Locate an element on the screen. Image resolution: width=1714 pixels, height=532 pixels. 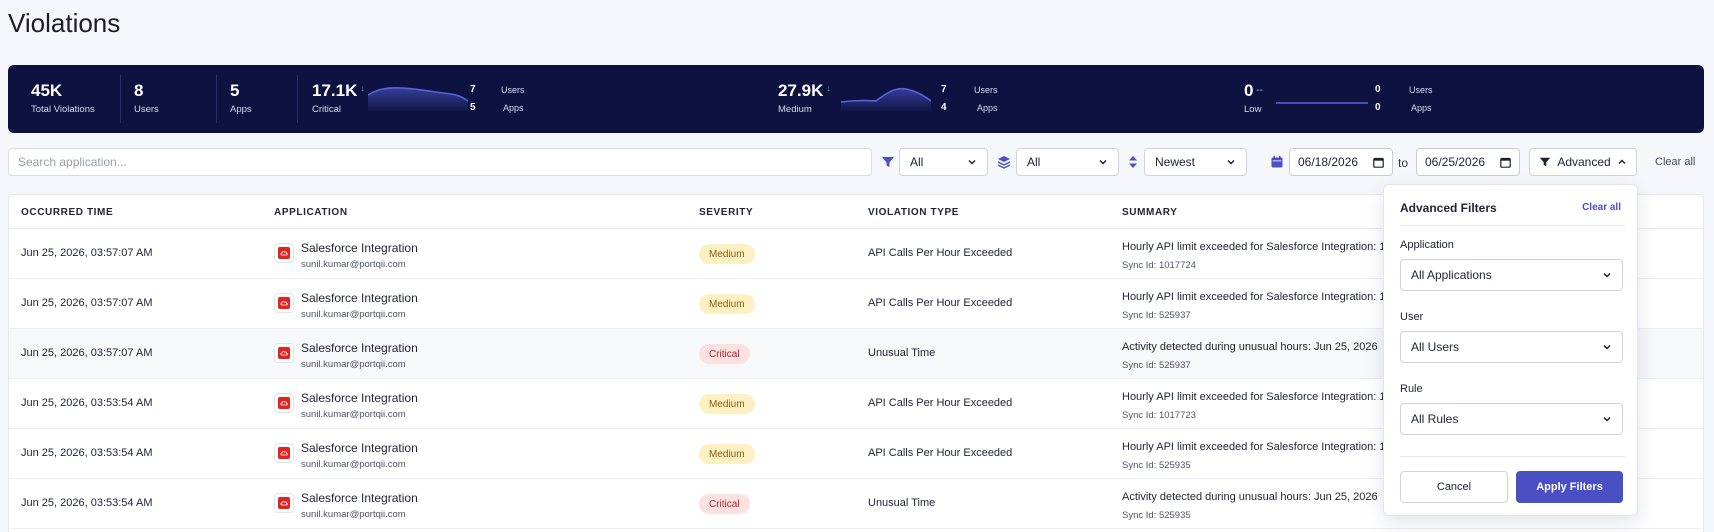
stat-label: Users is located at coordinates (146, 109).